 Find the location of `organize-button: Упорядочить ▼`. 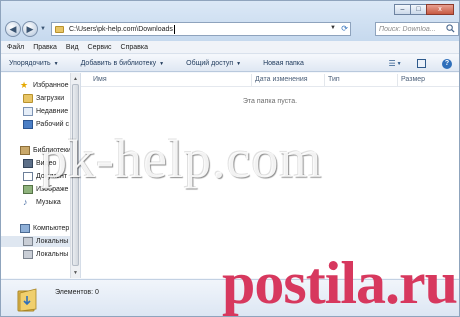

organize-button: Упорядочить ▼ is located at coordinates (34, 63).